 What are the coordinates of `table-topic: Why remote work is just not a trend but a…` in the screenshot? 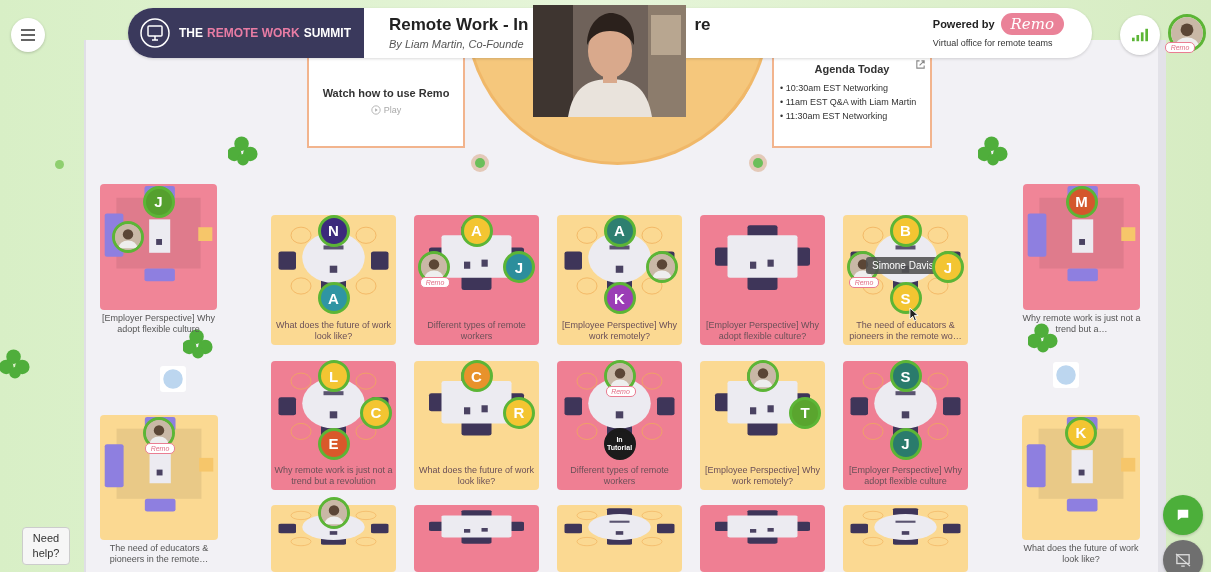 It's located at (1081, 324).